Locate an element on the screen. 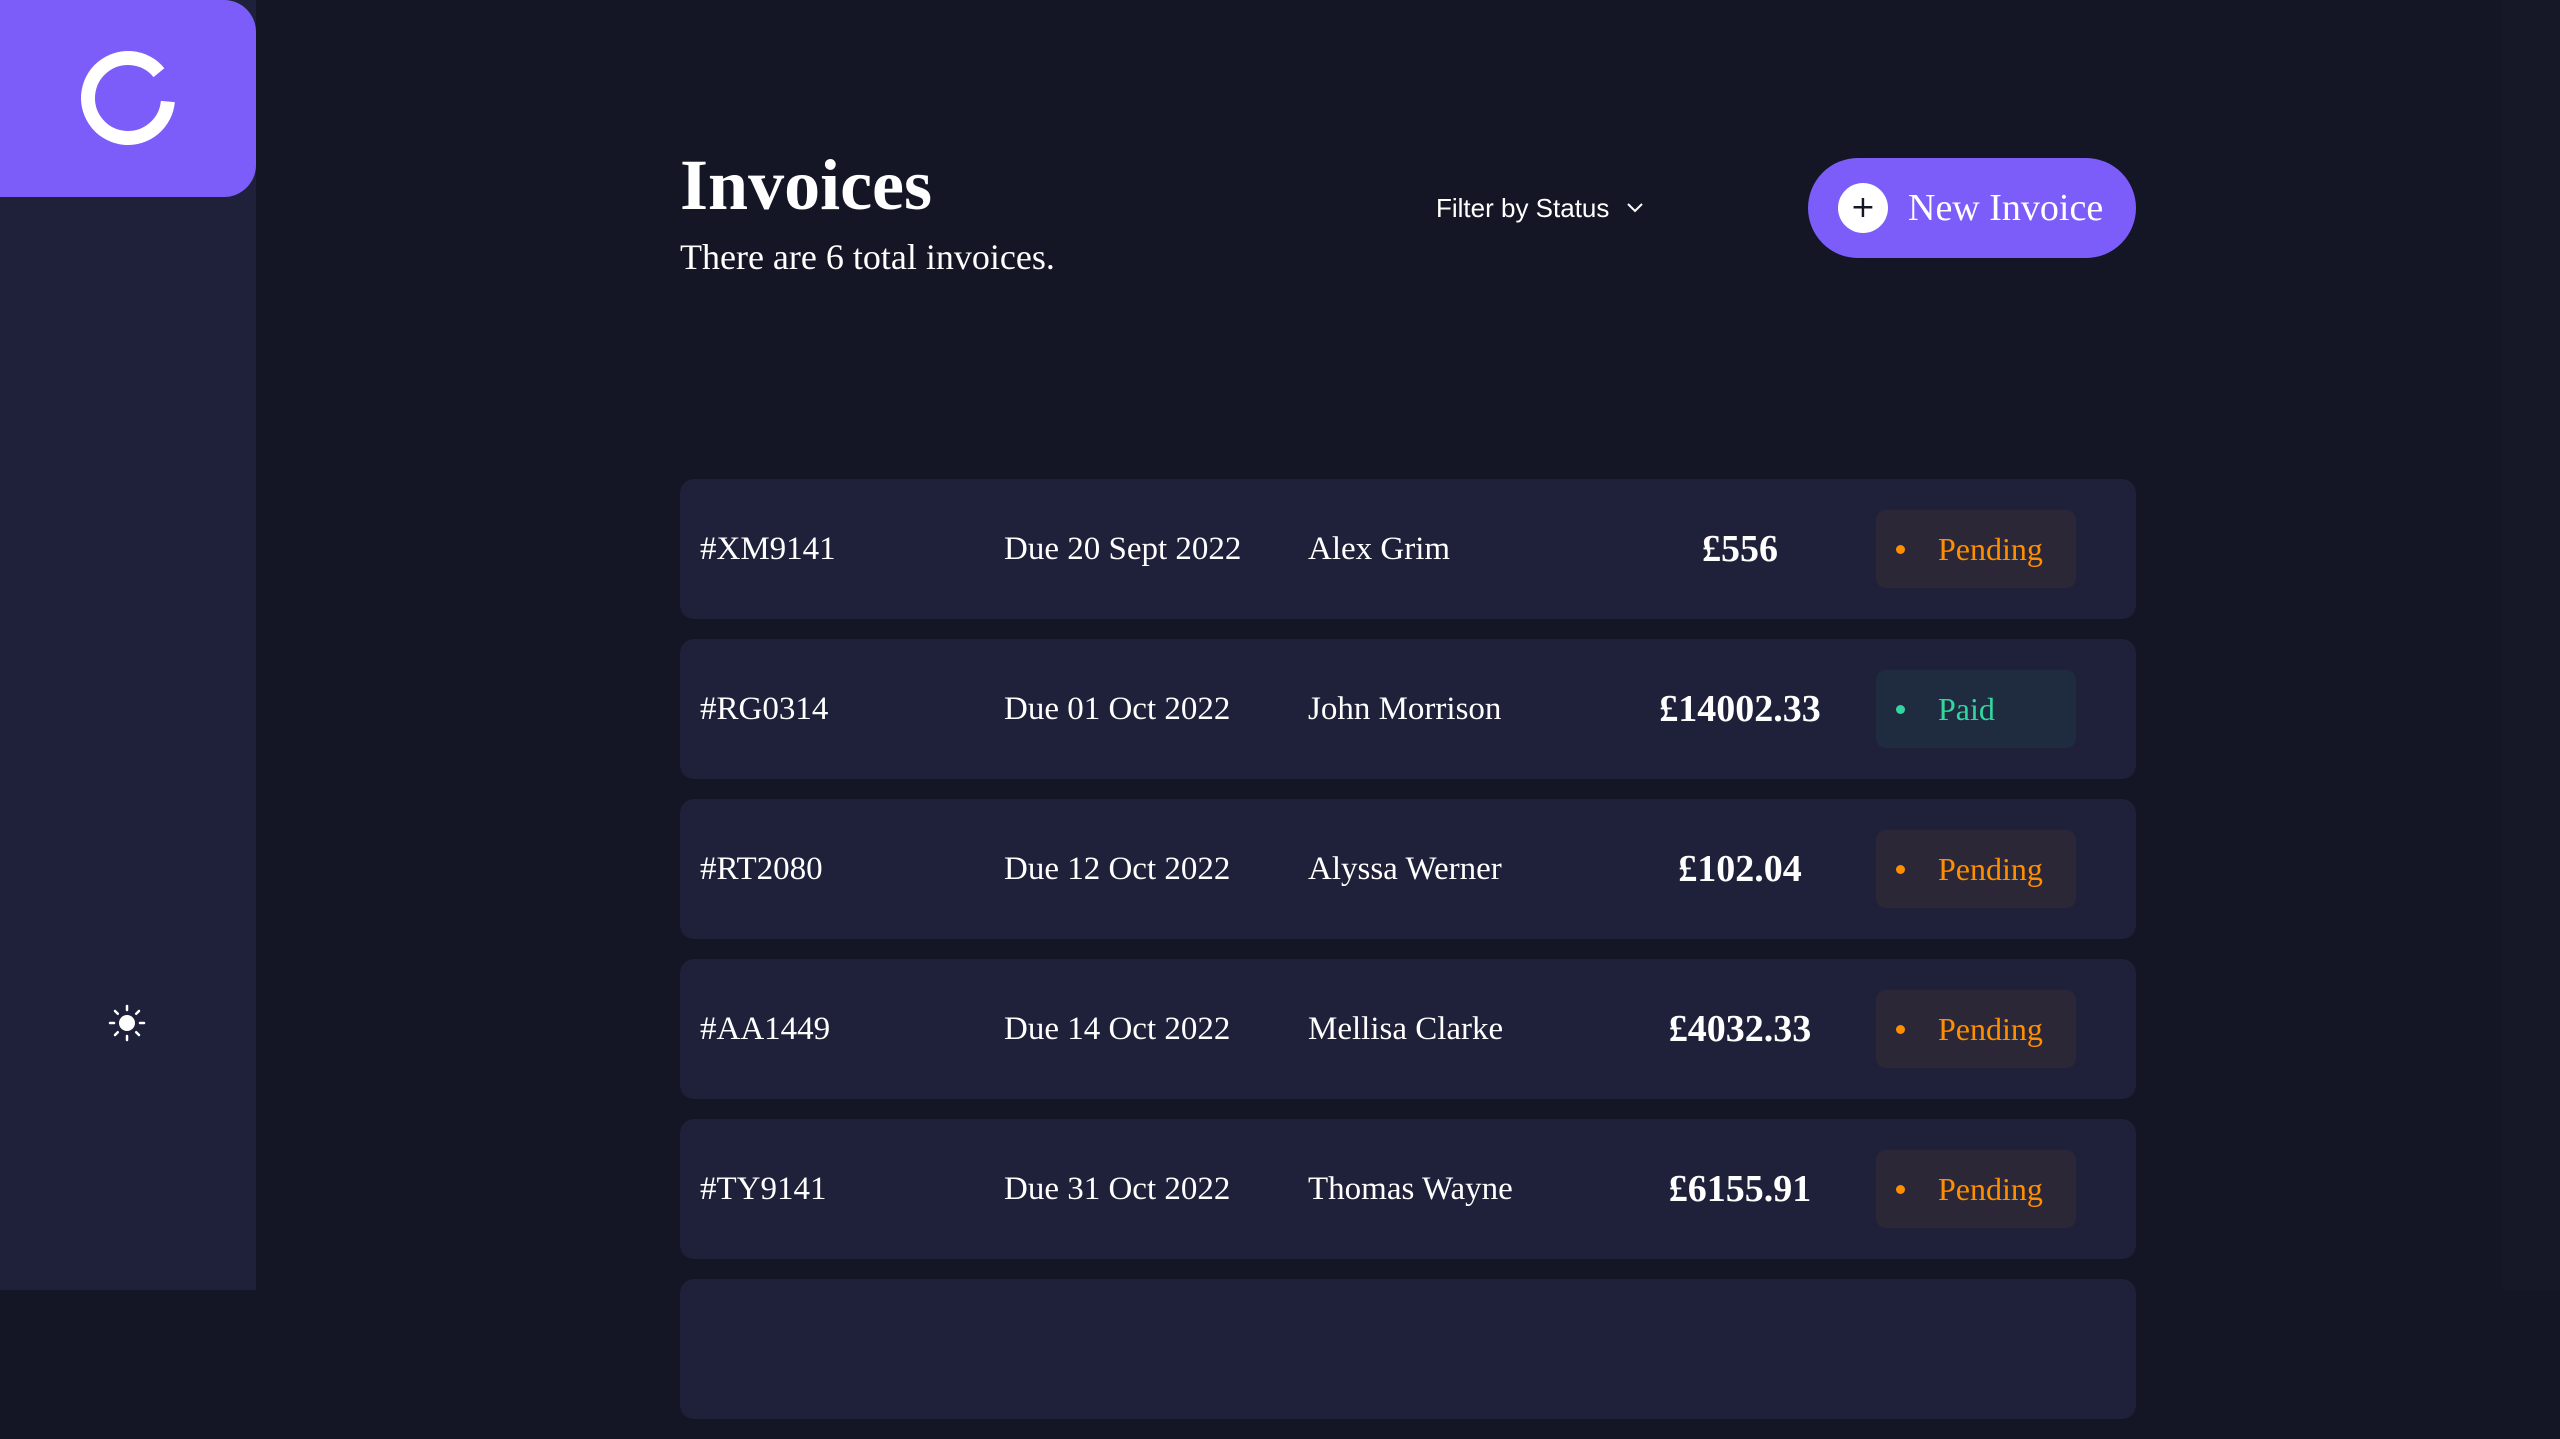 The height and width of the screenshot is (1439, 2560). client-name: Mellisa Clarke is located at coordinates (1406, 1029).